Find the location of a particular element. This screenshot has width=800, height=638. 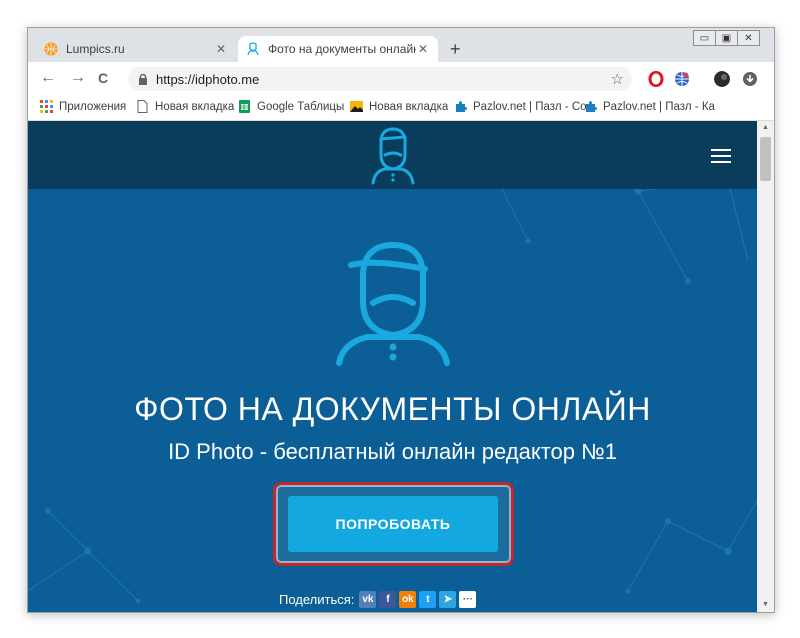

odnoklassniki-icon: ok is located at coordinates (408, 599).